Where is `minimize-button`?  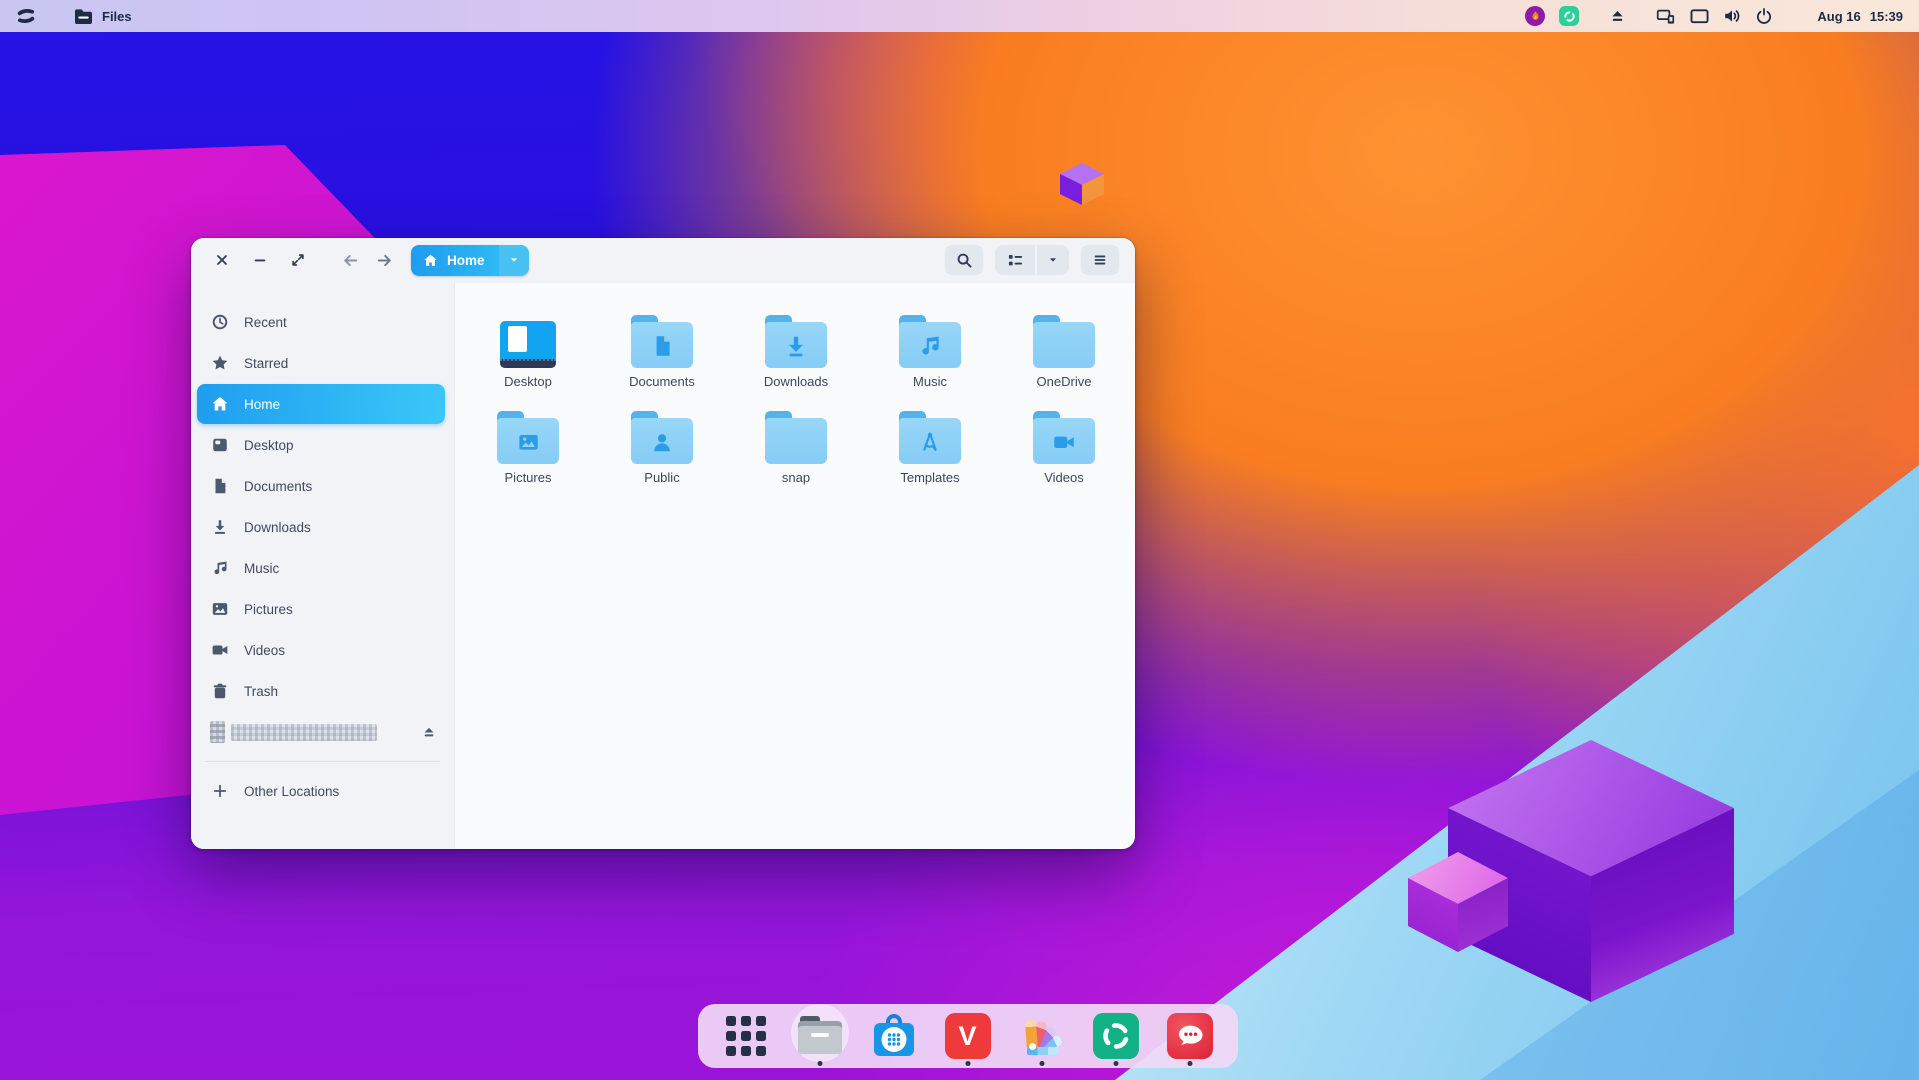 minimize-button is located at coordinates (260, 260).